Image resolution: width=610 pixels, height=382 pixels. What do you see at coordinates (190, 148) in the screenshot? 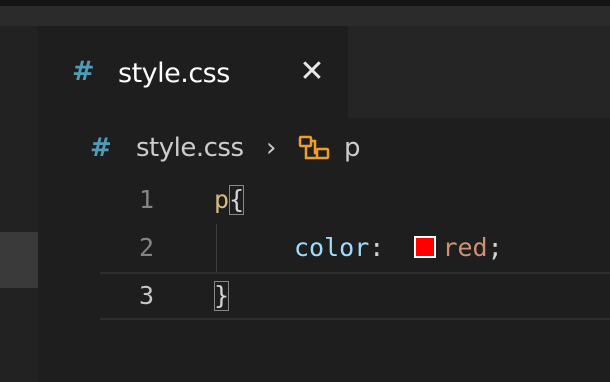
I see `breadcrumb-file: style.css` at bounding box center [190, 148].